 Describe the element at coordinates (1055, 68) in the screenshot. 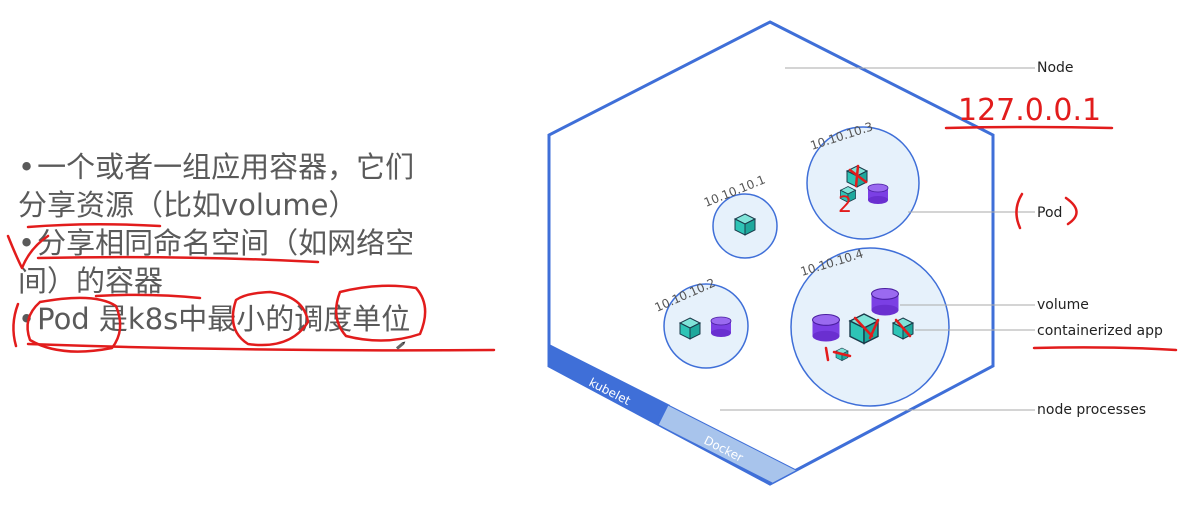

I see `node-label: Node` at that location.